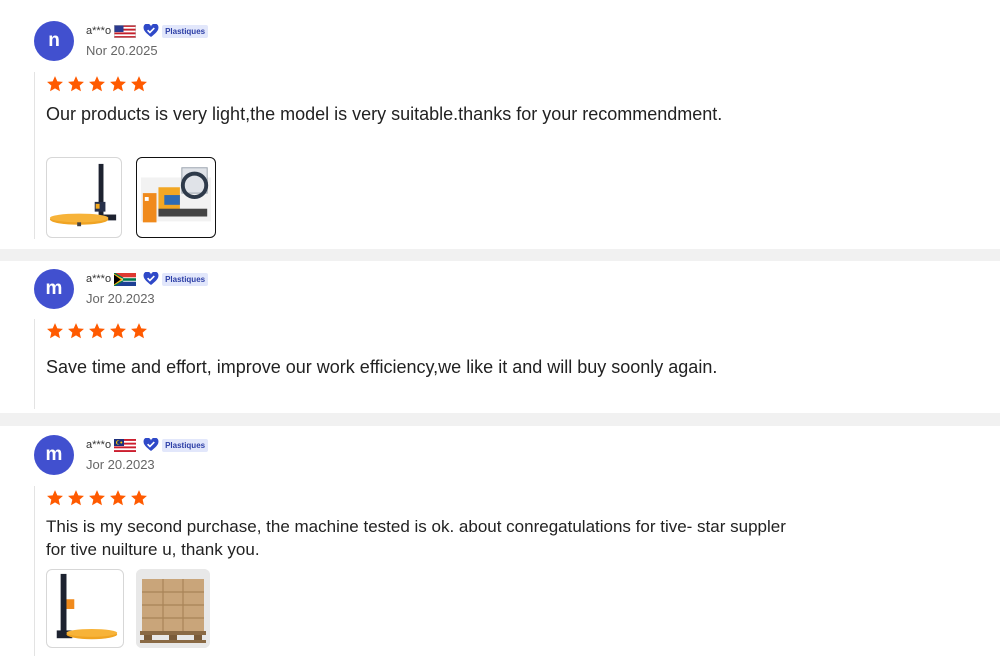 Image resolution: width=1000 pixels, height=662 pixels. What do you see at coordinates (125, 31) in the screenshot?
I see `us-flag-icon` at bounding box center [125, 31].